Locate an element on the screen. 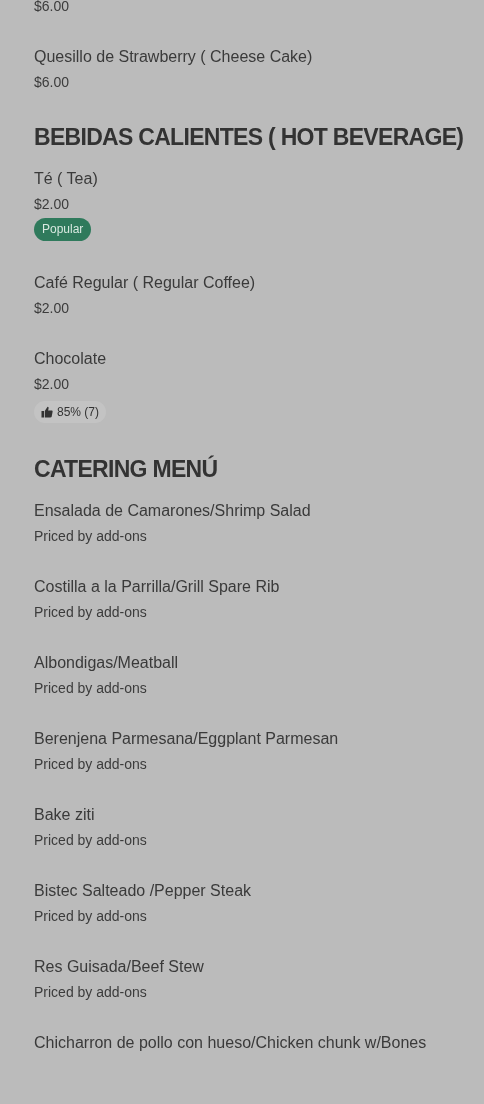  menu-item-name: Té ( Tea) is located at coordinates (66, 179).